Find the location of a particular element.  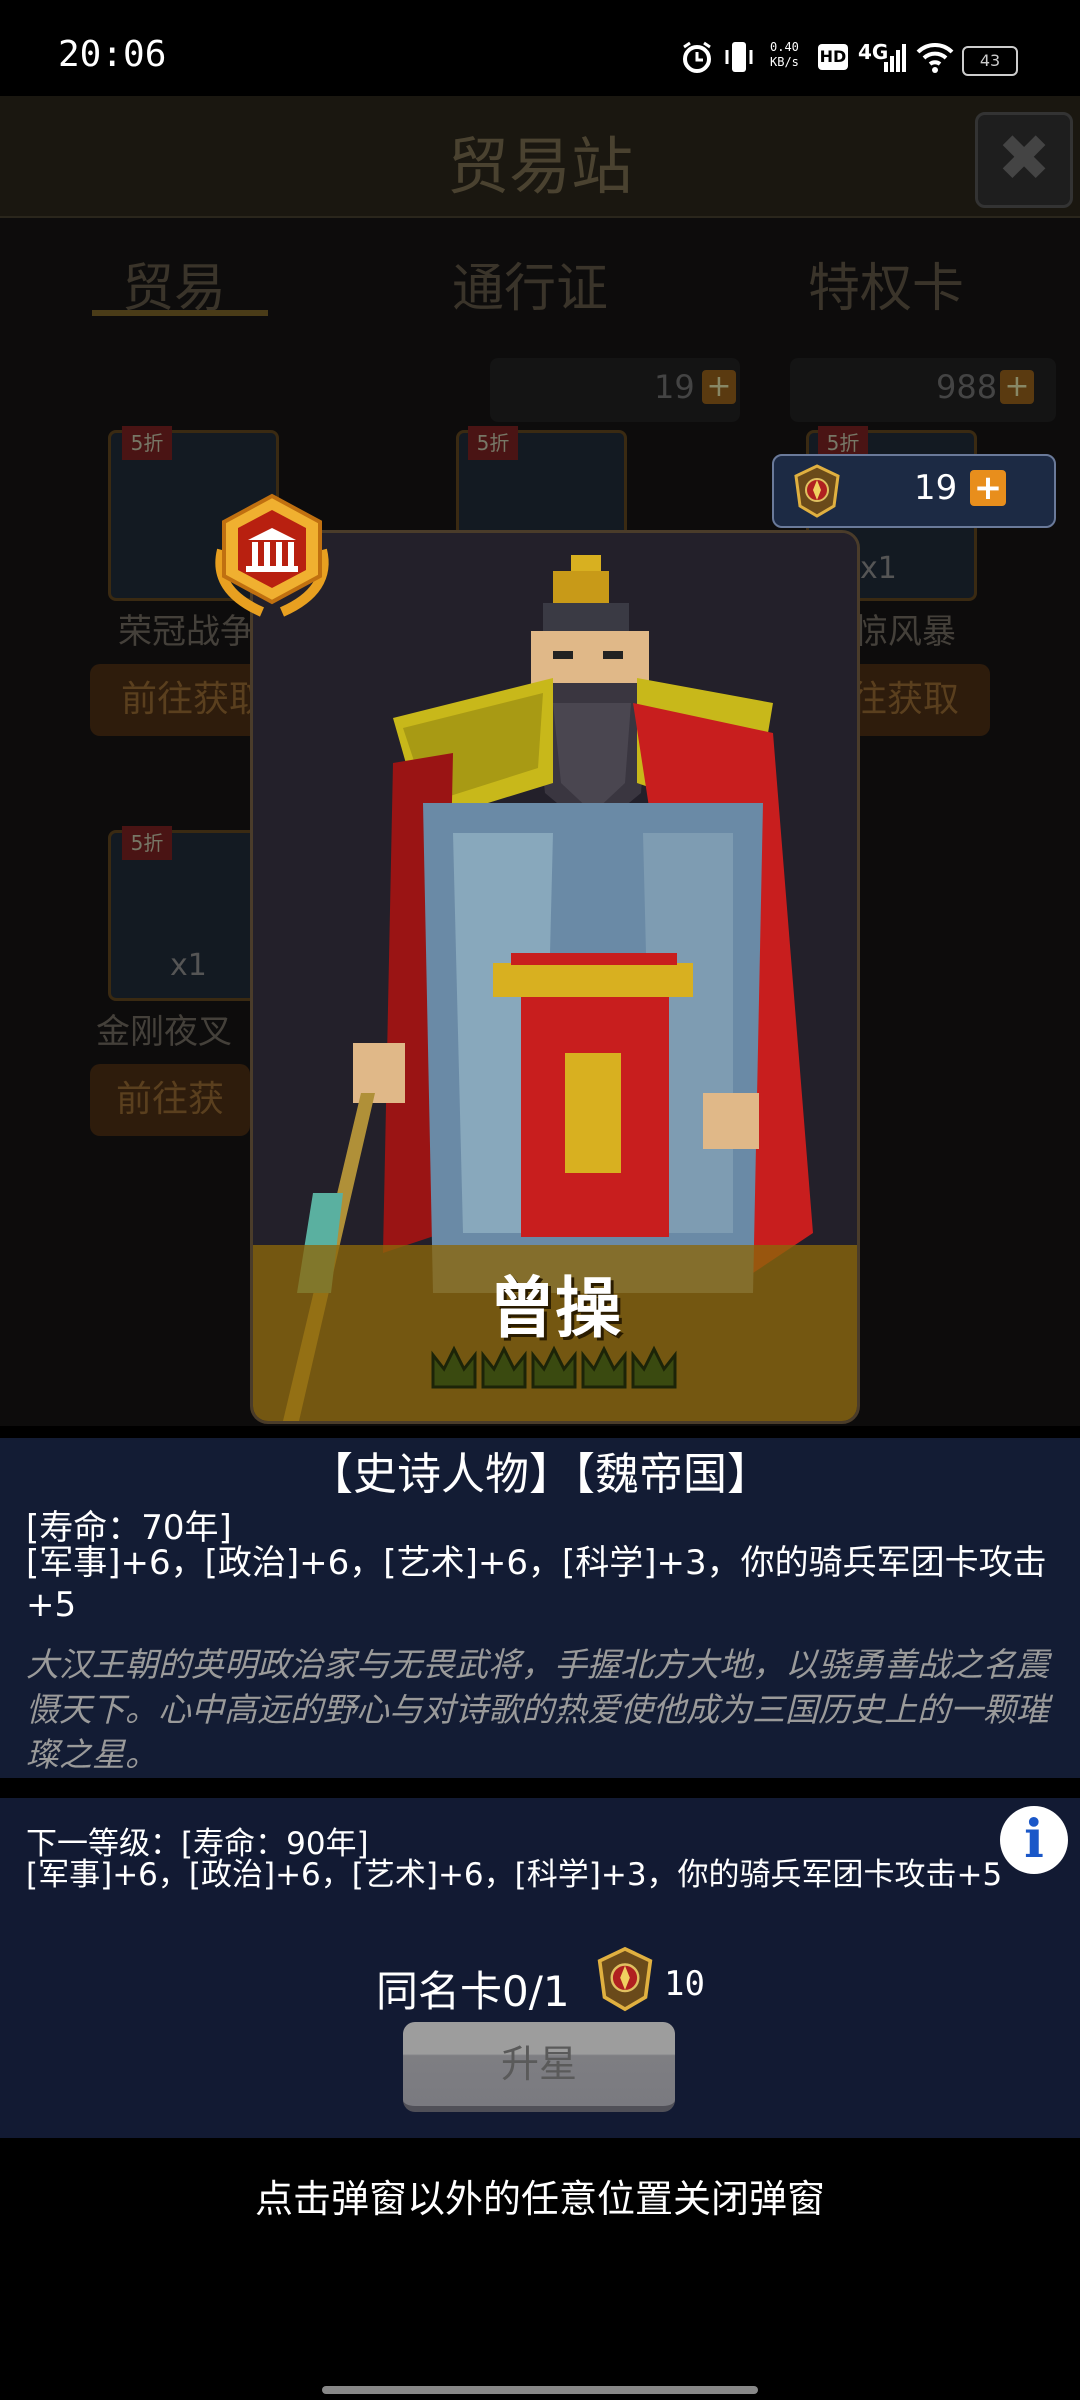

cell-signal-icon is located at coordinates (895, 58).